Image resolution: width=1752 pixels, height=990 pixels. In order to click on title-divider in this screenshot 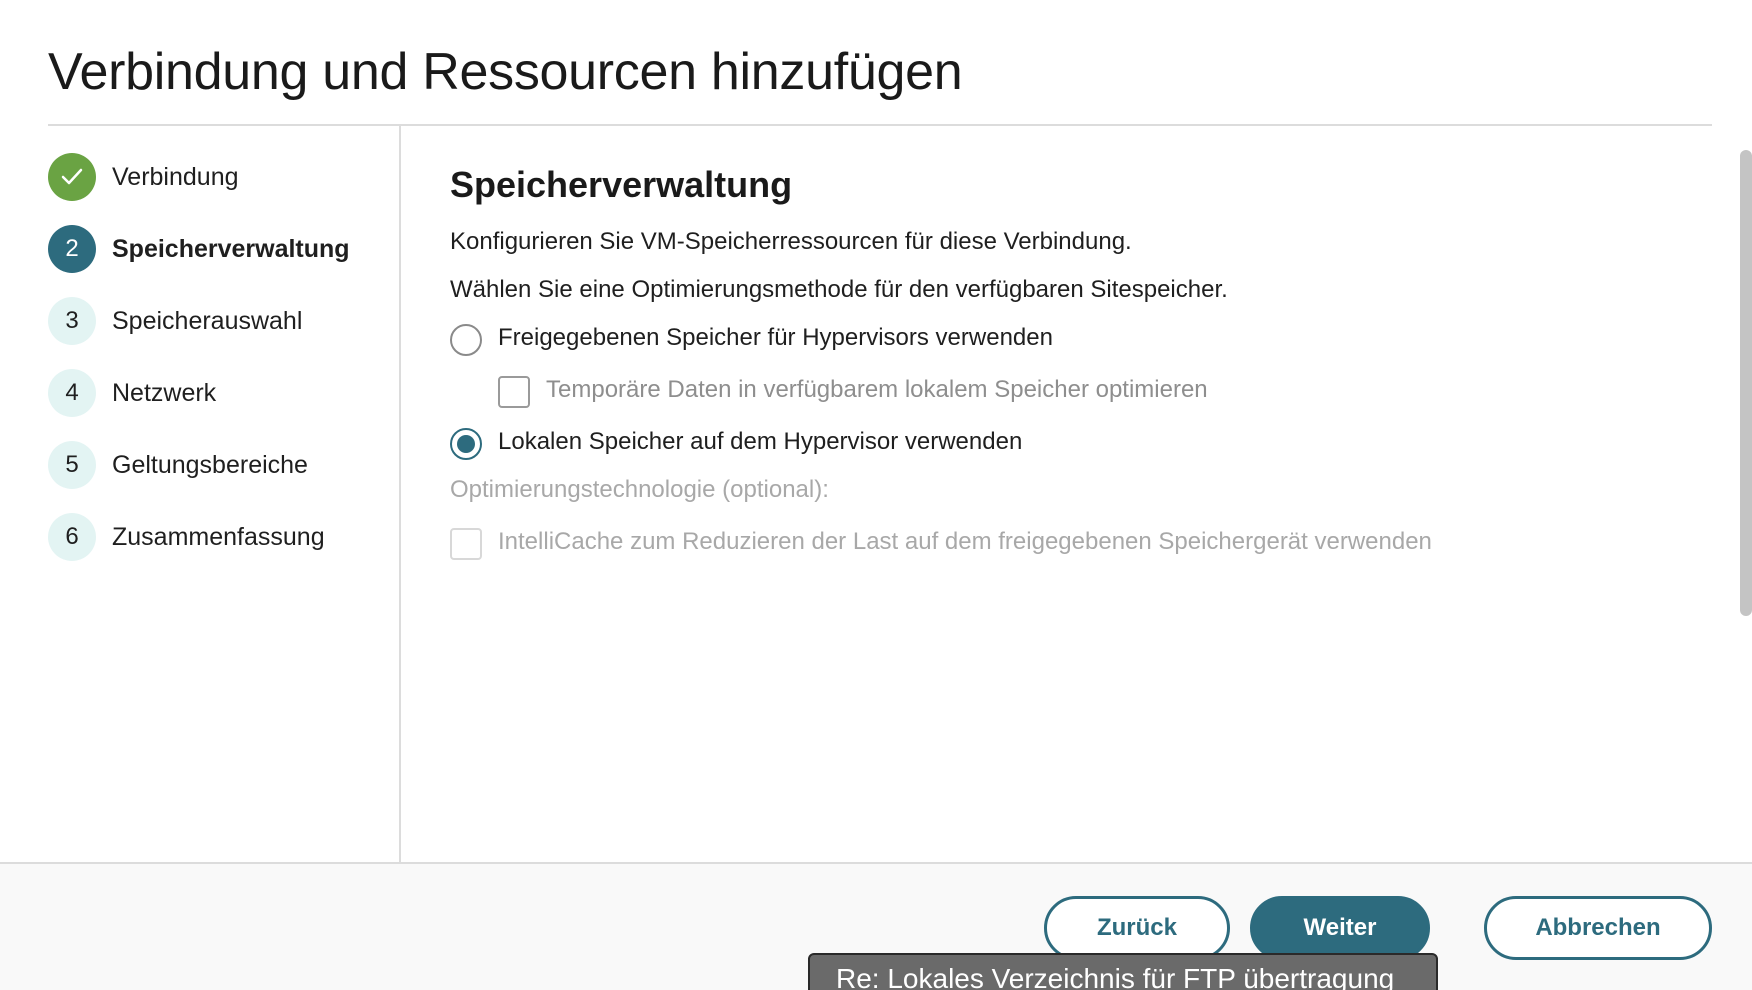, I will do `click(880, 125)`.